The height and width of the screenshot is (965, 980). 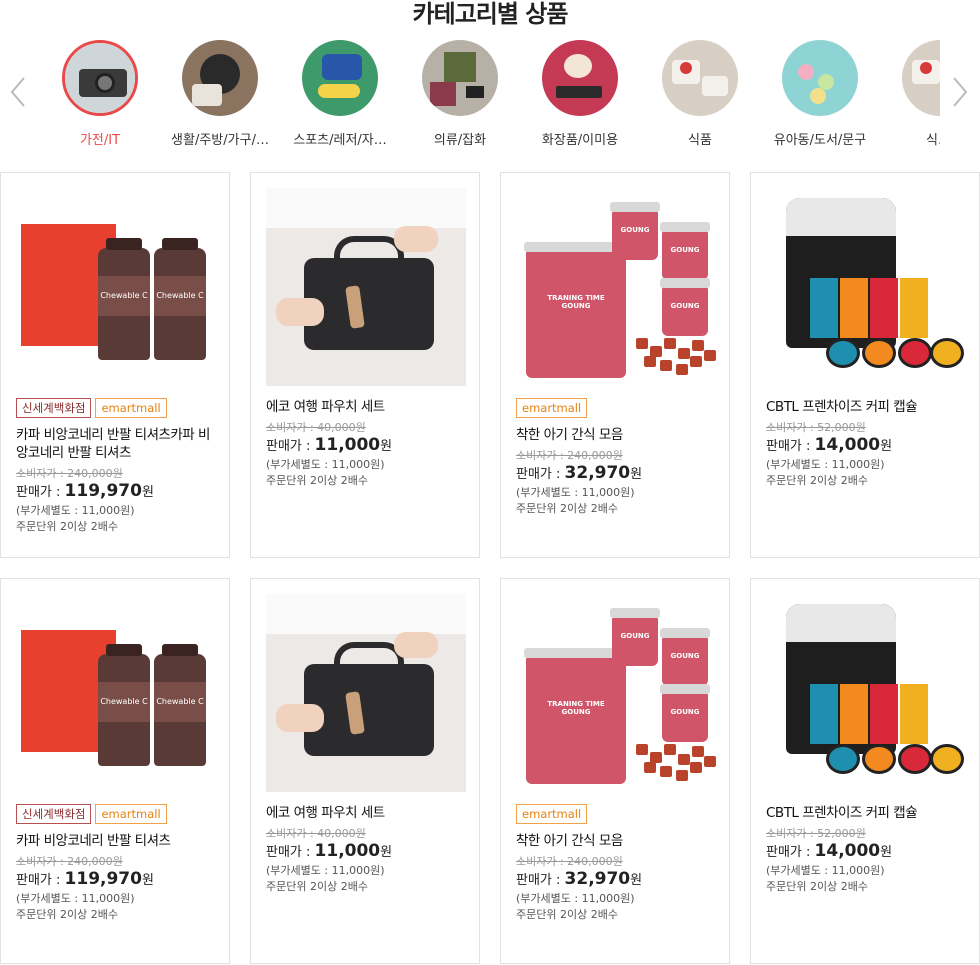 I want to click on sale-price-value: 32,970, so click(x=597, y=879).